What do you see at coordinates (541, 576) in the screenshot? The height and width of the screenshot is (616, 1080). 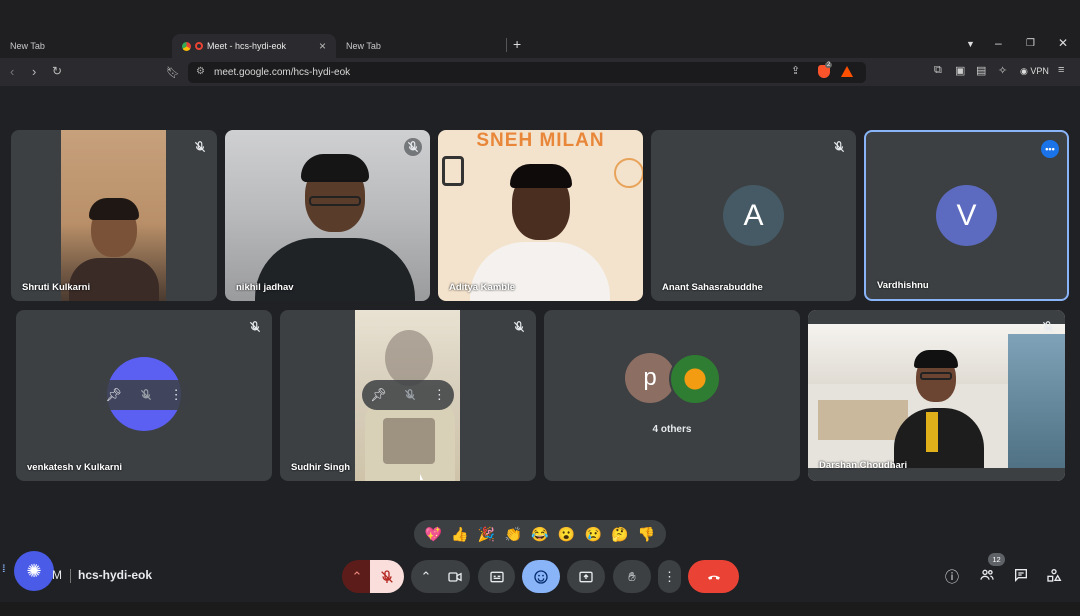 I see `reactions-button` at bounding box center [541, 576].